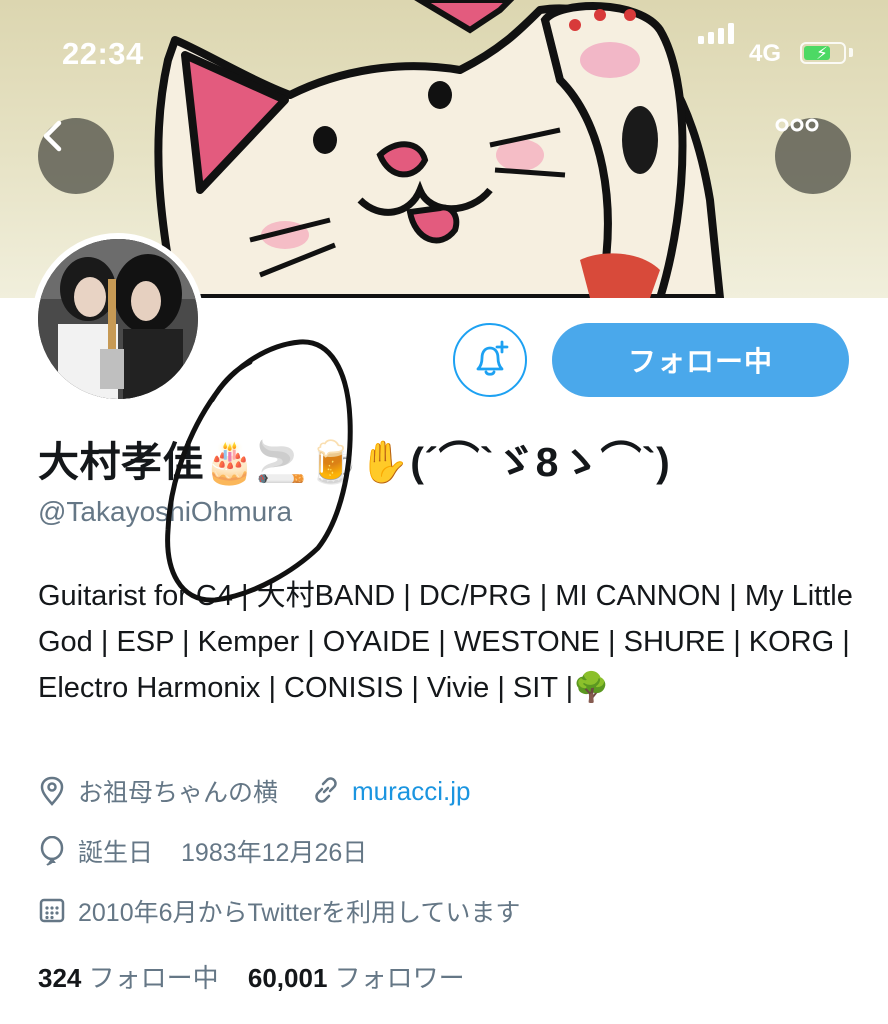  What do you see at coordinates (274, 853) in the screenshot?
I see `birthday-date: 1983年12月26日` at bounding box center [274, 853].